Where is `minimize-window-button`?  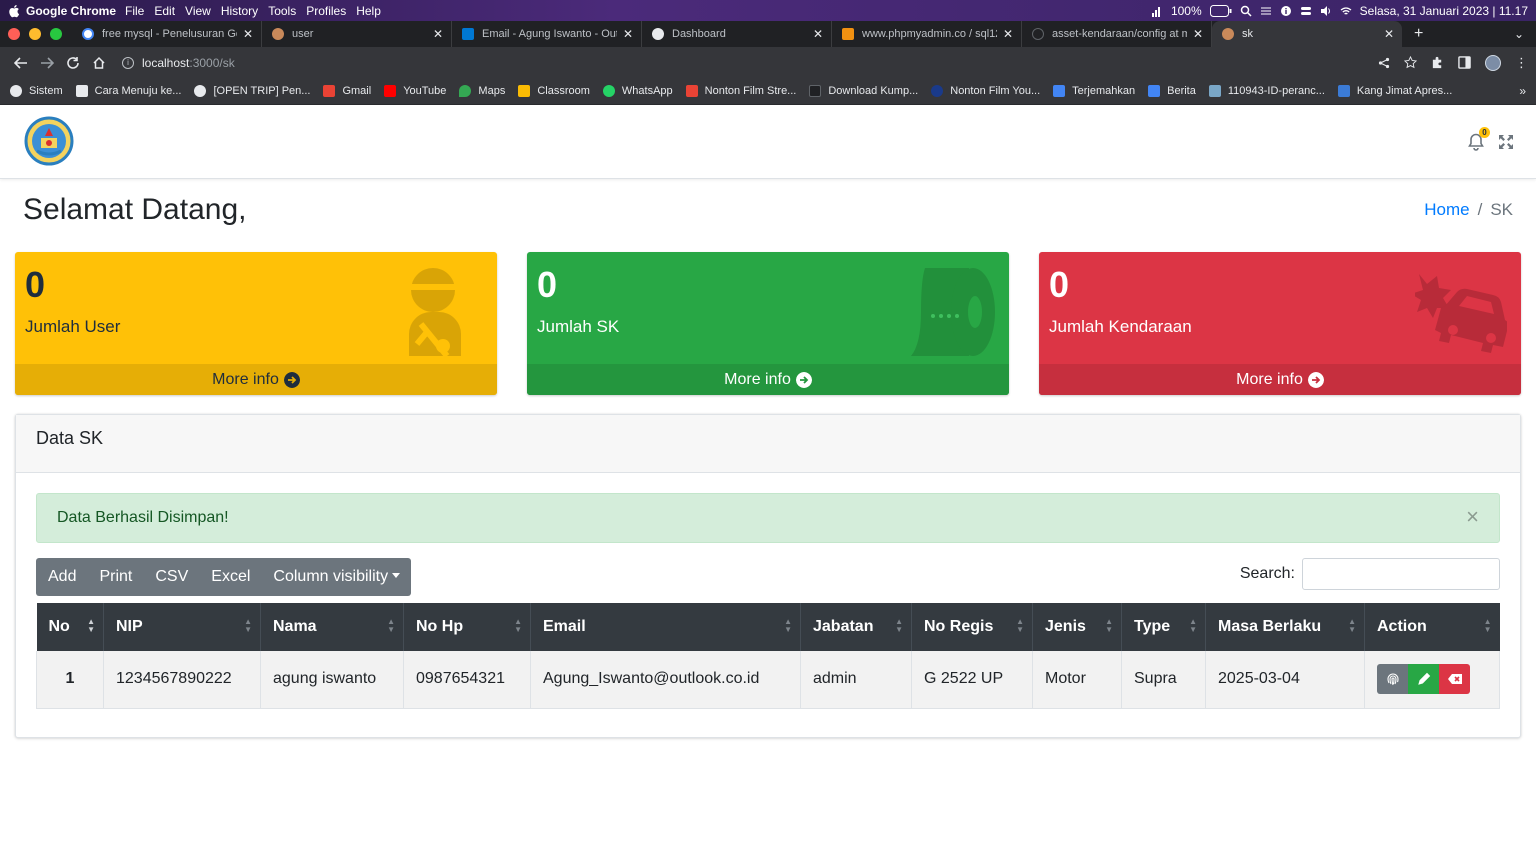 minimize-window-button is located at coordinates (35, 34).